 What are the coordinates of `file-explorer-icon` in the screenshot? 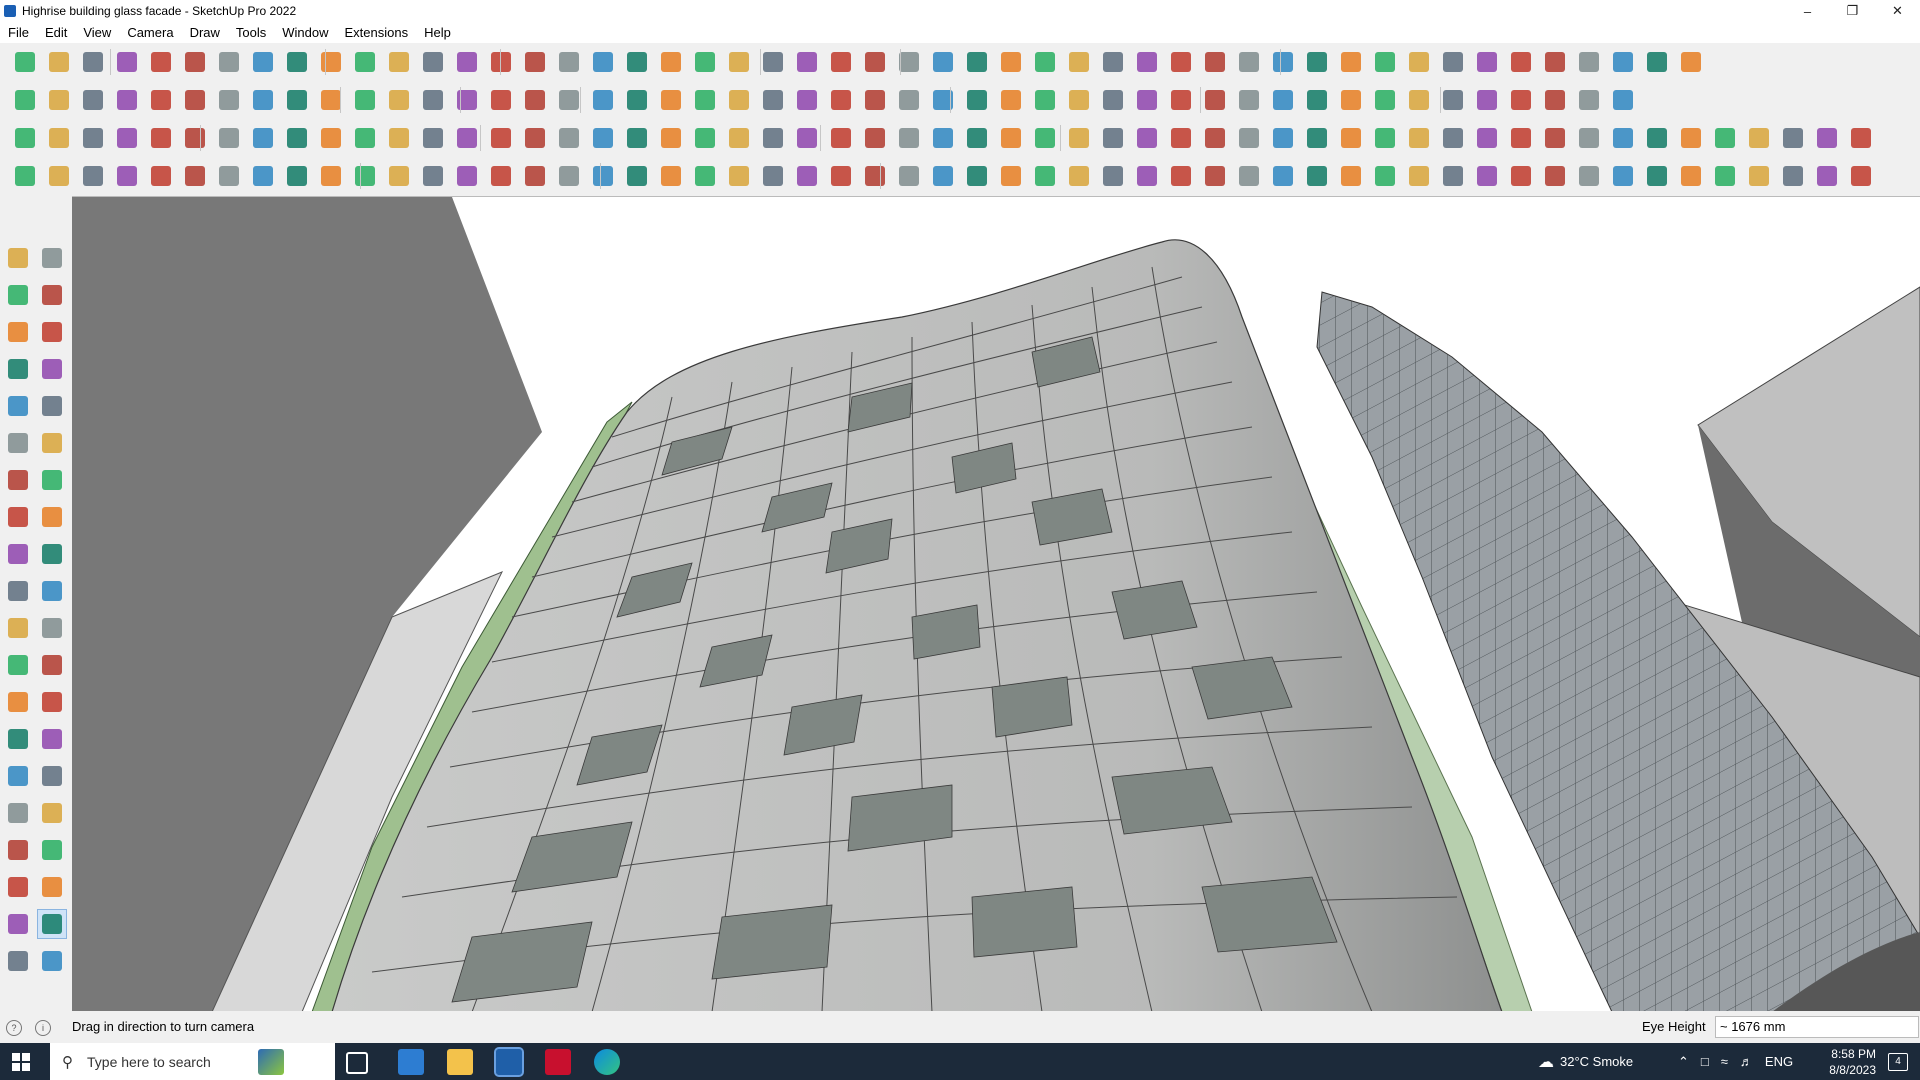 It's located at (460, 1062).